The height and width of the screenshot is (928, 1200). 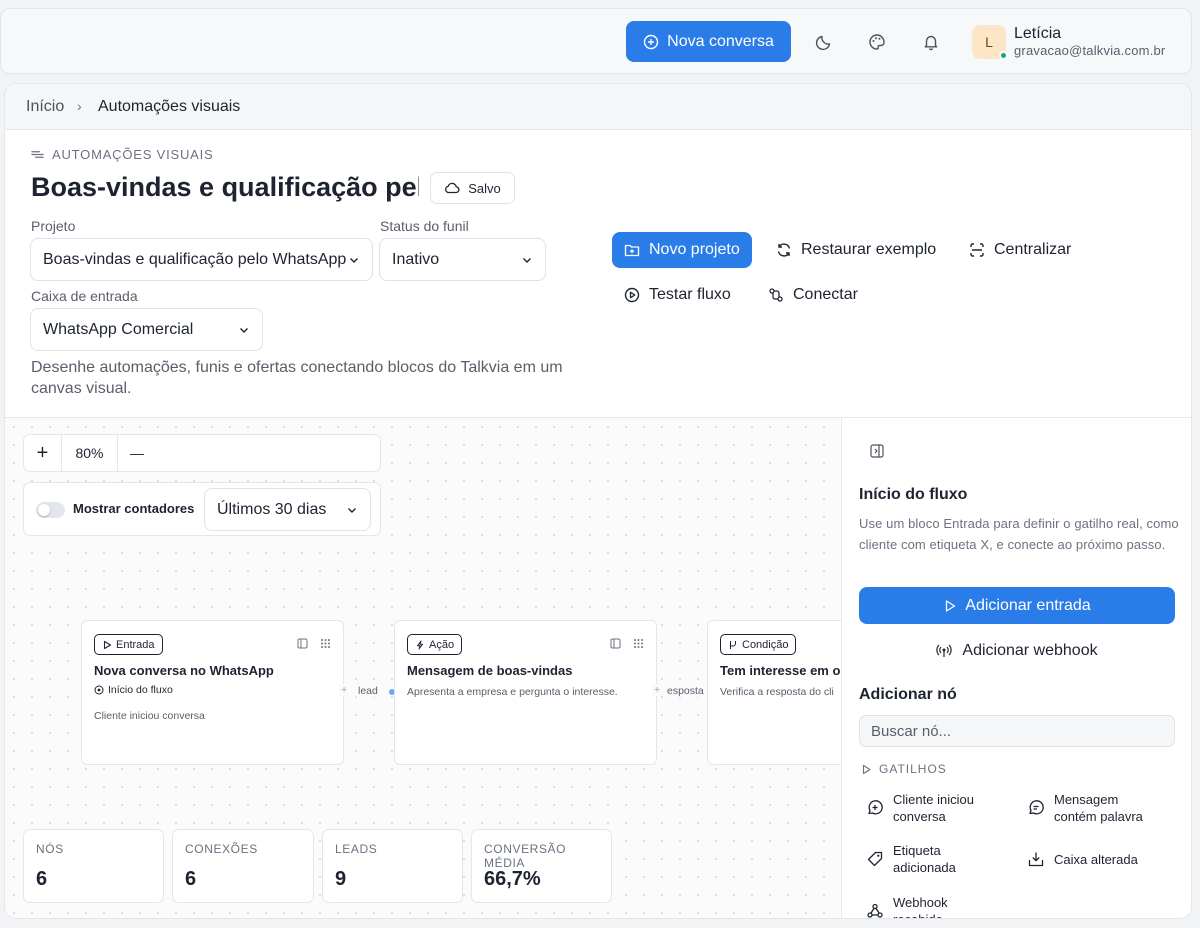 I want to click on node-title: Tem interesse em or, so click(x=783, y=670).